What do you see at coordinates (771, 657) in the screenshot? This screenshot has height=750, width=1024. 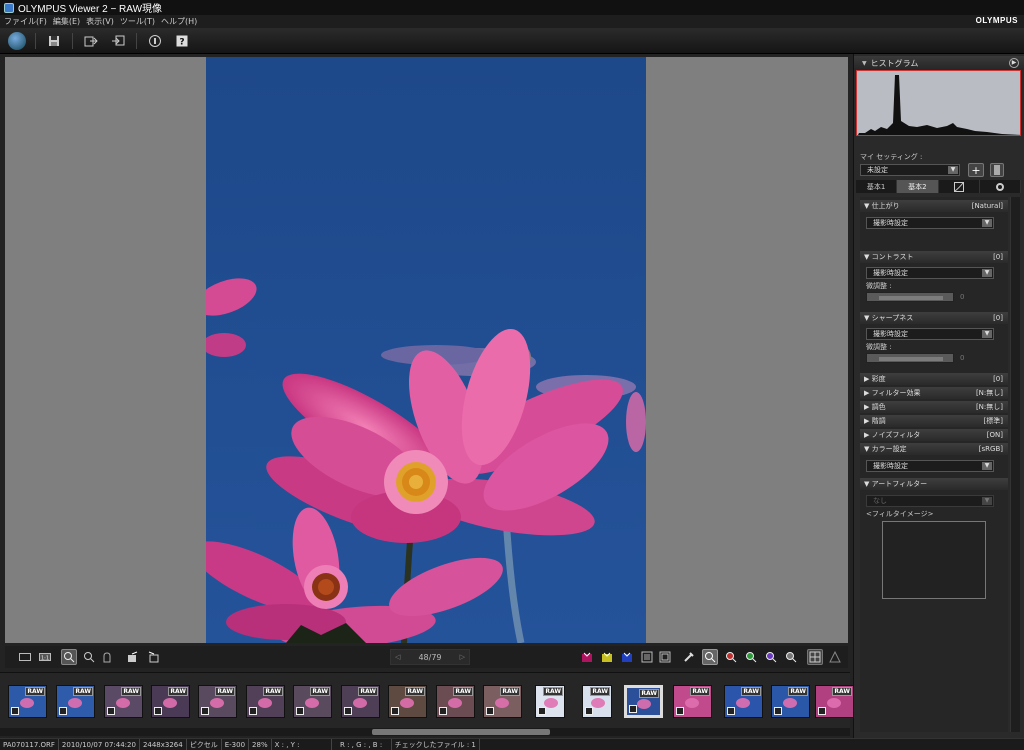 I see `purple-loupe-icon` at bounding box center [771, 657].